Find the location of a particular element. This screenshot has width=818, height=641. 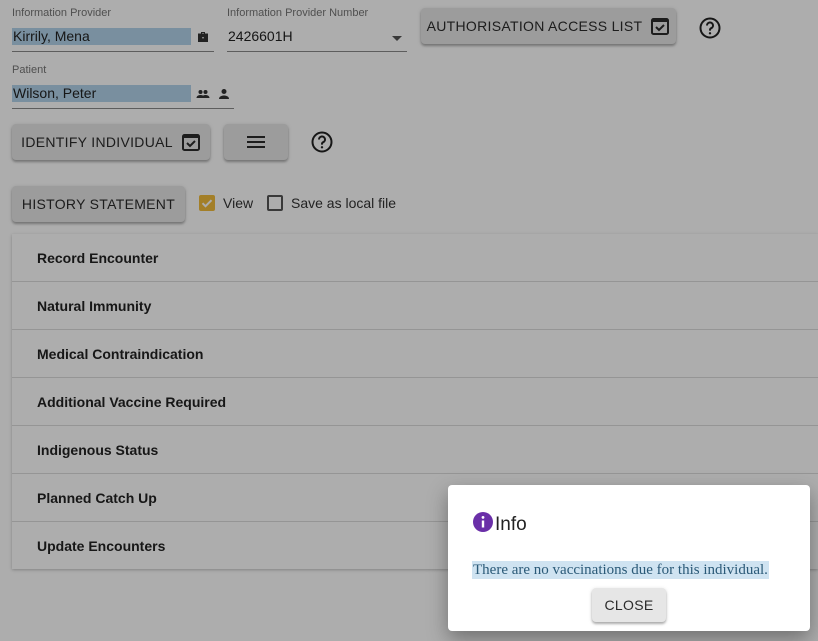

dialog-title-text: Info is located at coordinates (511, 524).